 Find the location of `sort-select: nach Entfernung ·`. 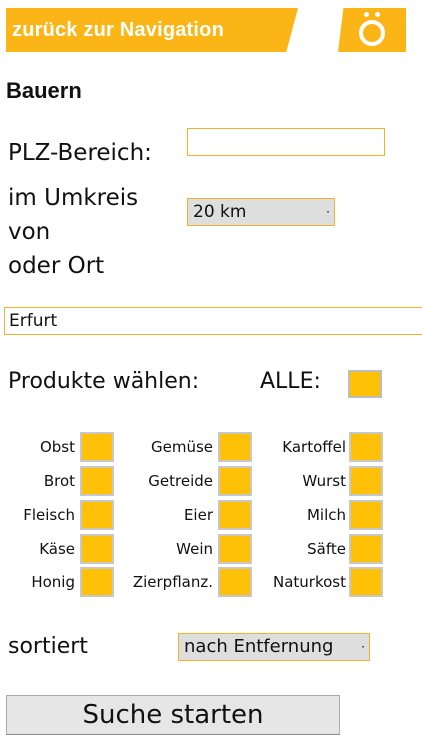

sort-select: nach Entfernung · is located at coordinates (274, 647).